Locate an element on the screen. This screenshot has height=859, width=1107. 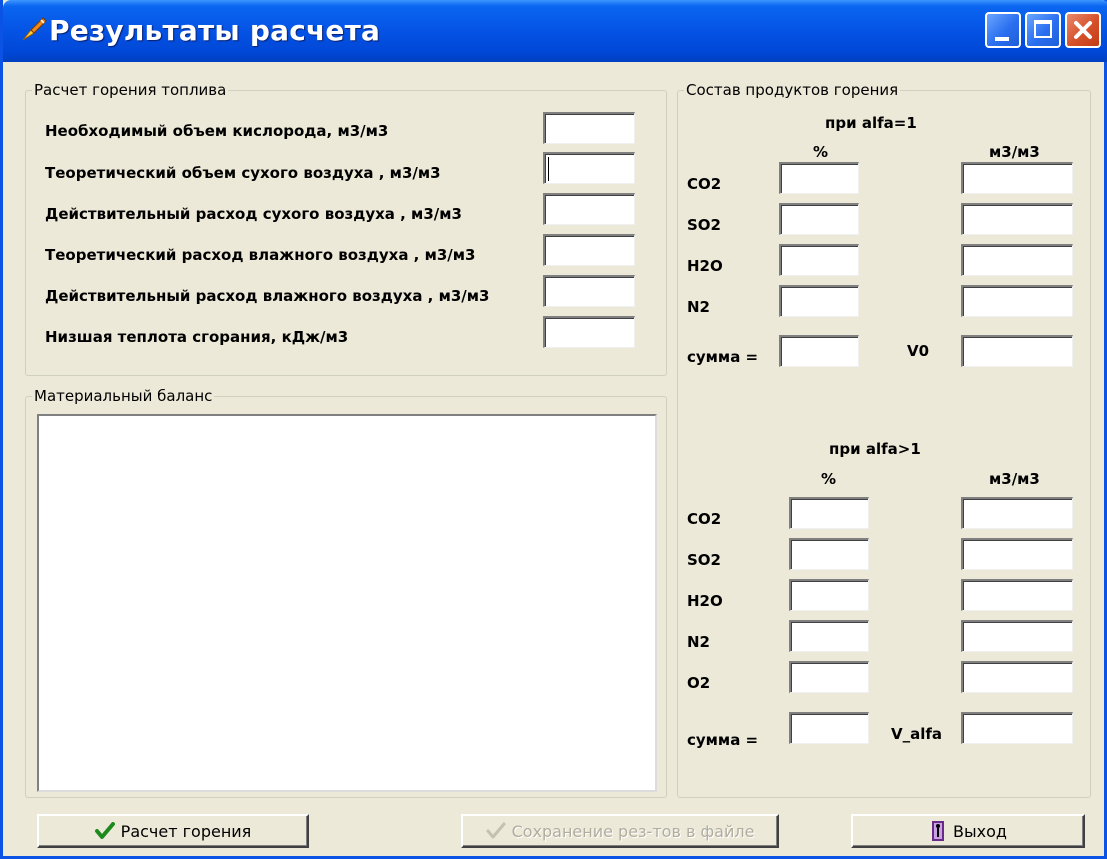
alfa-gt1-so2-percent-field is located at coordinates (829, 554).